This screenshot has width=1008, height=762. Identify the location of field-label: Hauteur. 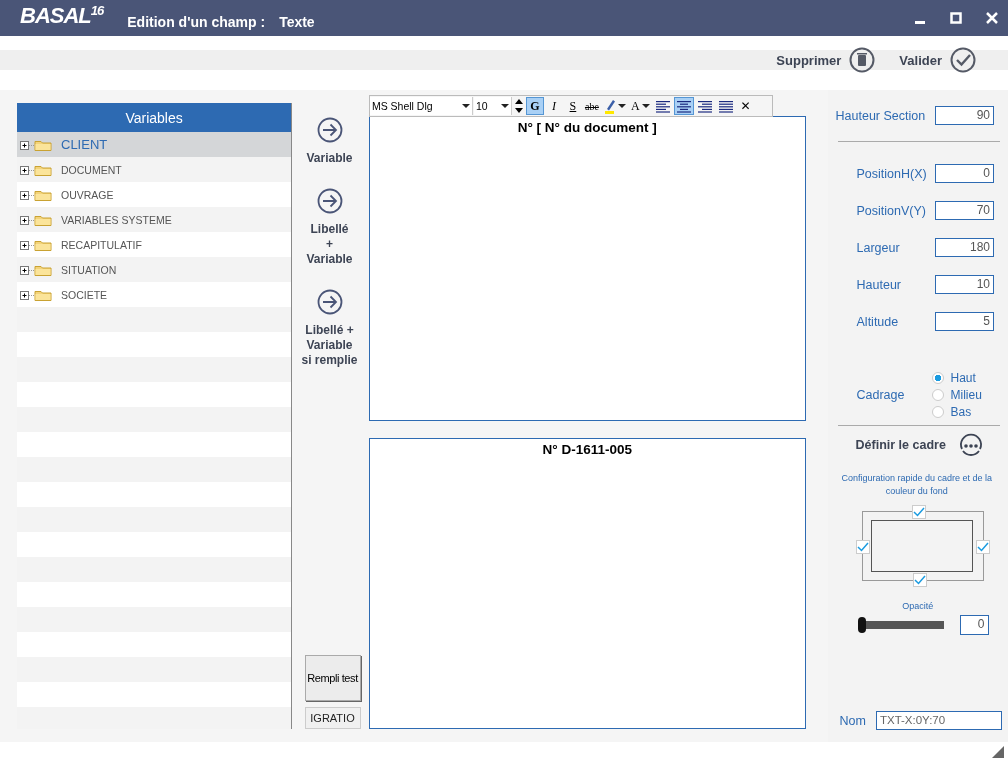
(878, 284).